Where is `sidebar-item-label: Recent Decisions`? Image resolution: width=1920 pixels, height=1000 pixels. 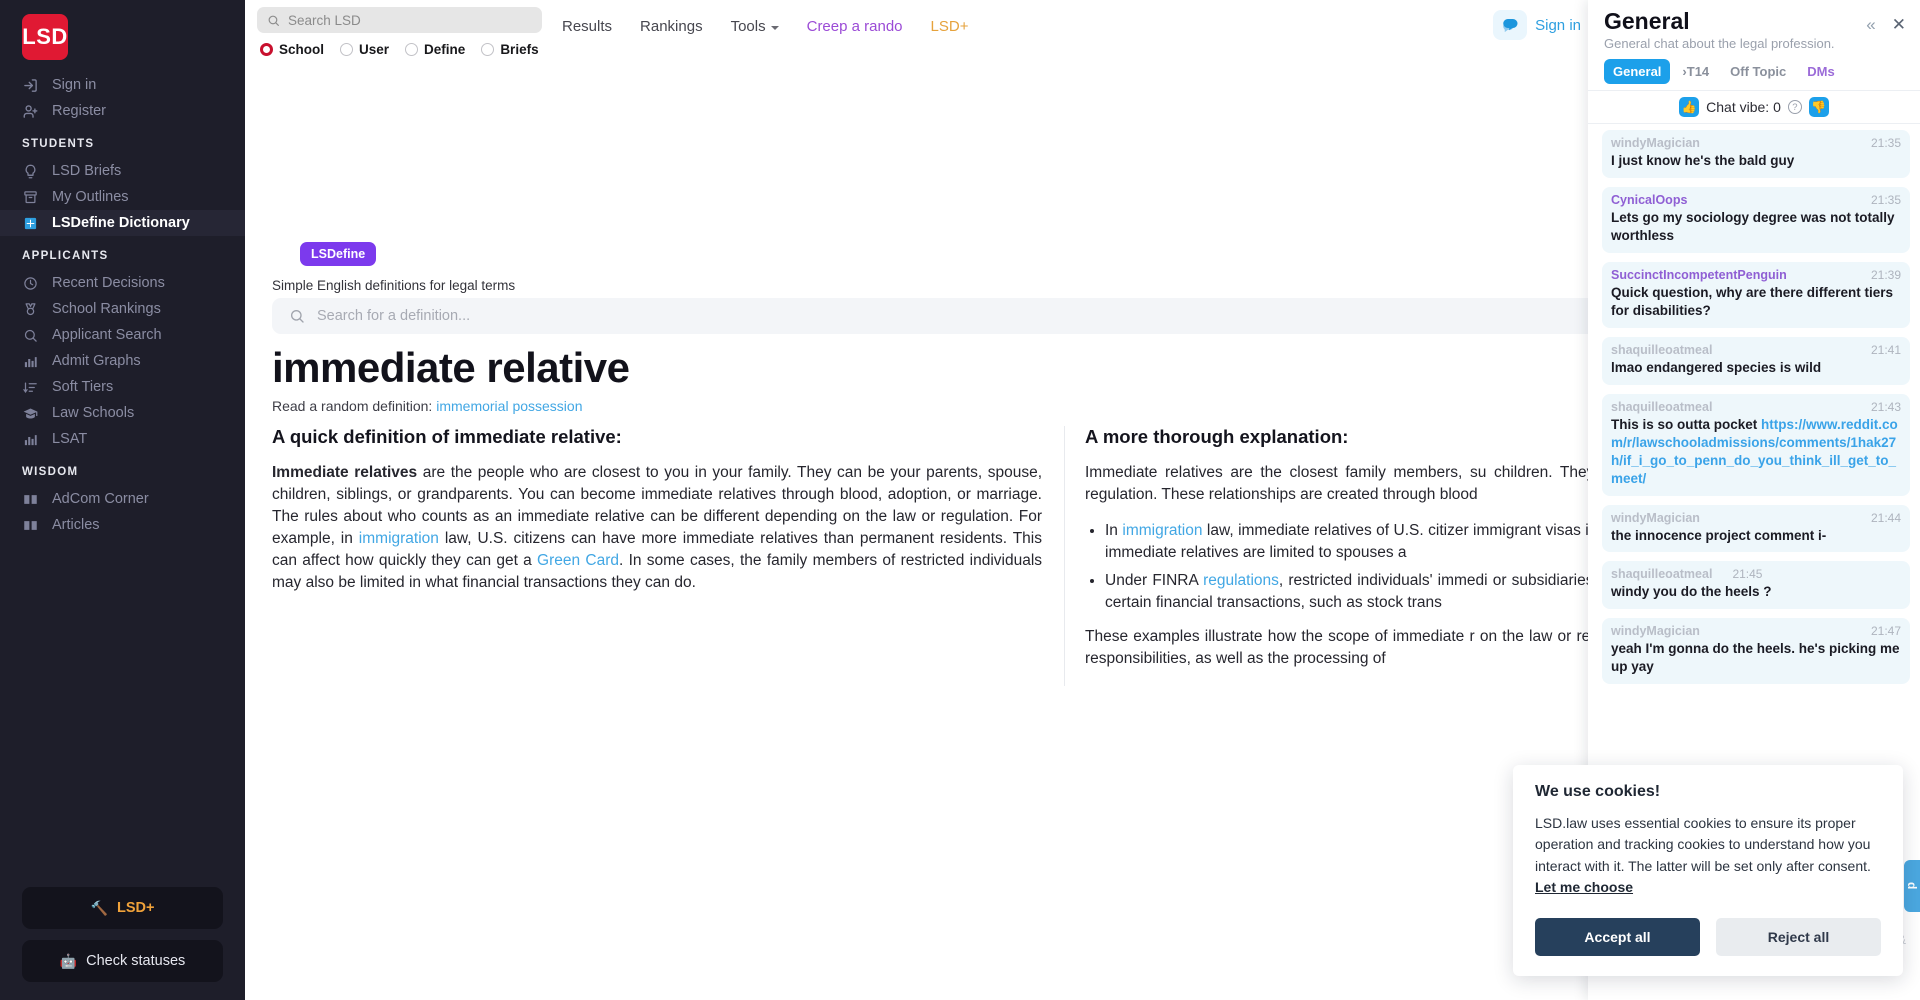 sidebar-item-label: Recent Decisions is located at coordinates (108, 283).